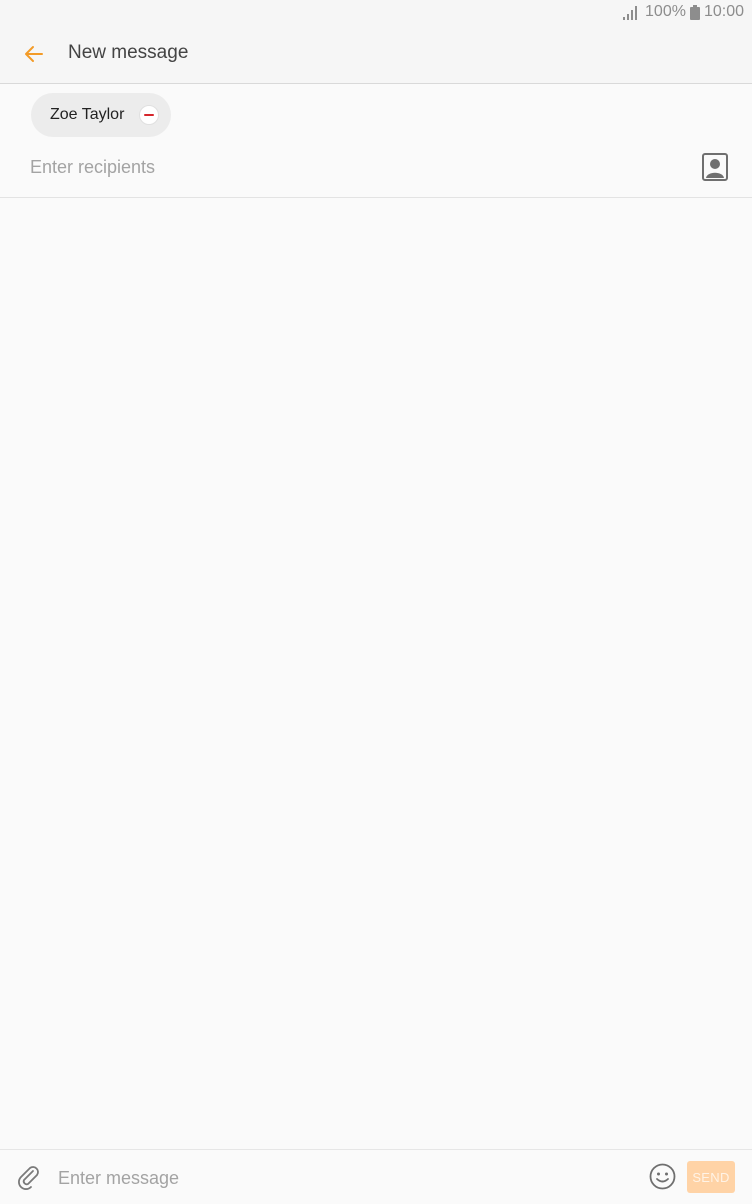 The image size is (752, 1204). What do you see at coordinates (711, 1177) in the screenshot?
I see `send-button: SEND` at bounding box center [711, 1177].